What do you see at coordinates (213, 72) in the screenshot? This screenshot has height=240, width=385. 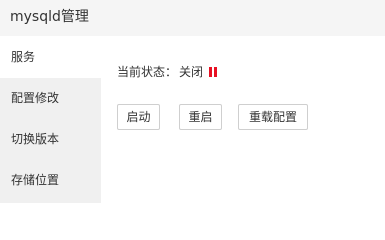 I see `pause-icon` at bounding box center [213, 72].